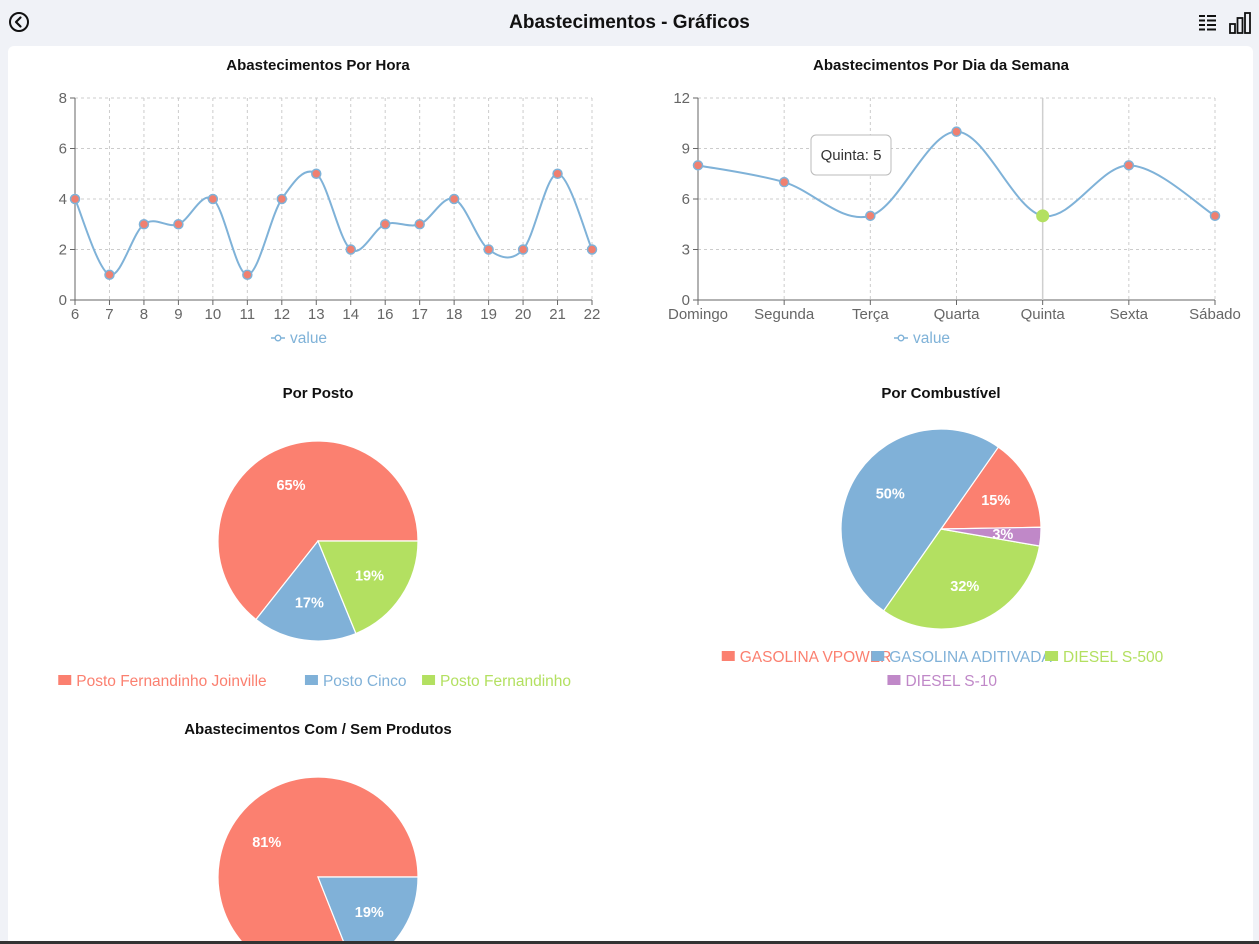 The height and width of the screenshot is (944, 1259). I want to click on chart-title: Abastecimentos Com / Sem Produtos, so click(318, 729).